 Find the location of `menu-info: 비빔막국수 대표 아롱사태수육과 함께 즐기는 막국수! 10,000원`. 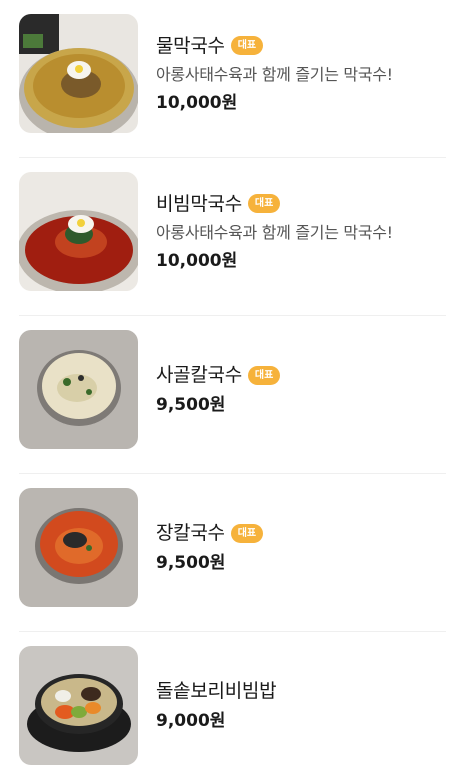

menu-info: 비빔막국수 대표 아롱사태수육과 함께 즐기는 막국수! 10,000원 is located at coordinates (274, 231).